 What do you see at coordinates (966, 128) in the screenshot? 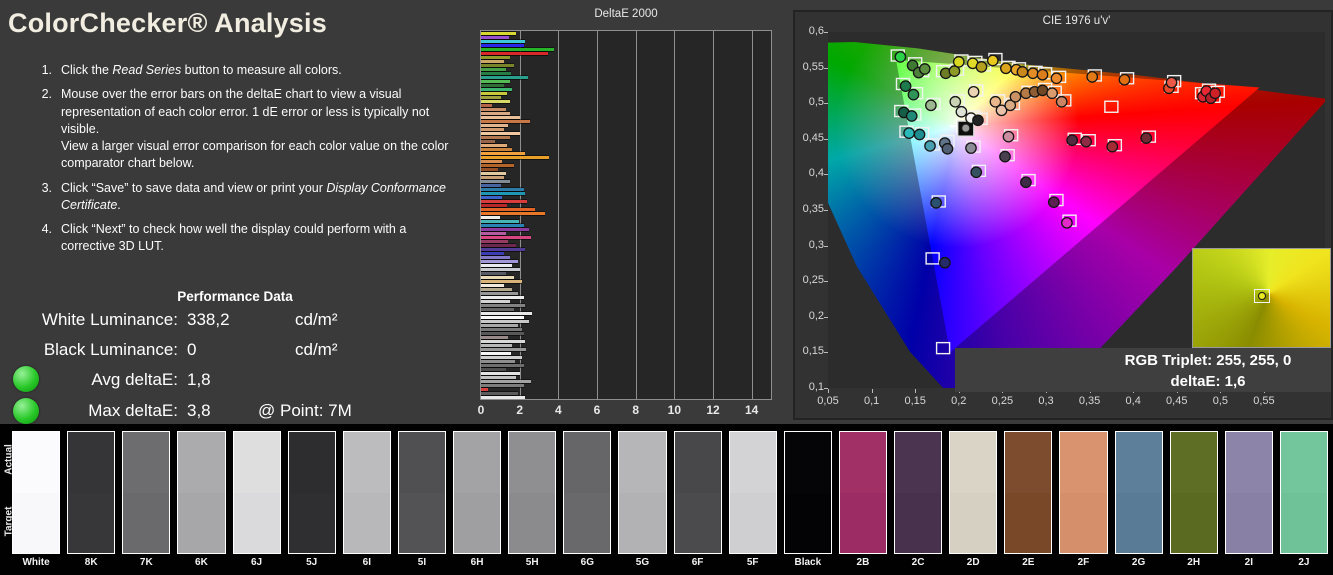
I see `white-patch-dot` at bounding box center [966, 128].